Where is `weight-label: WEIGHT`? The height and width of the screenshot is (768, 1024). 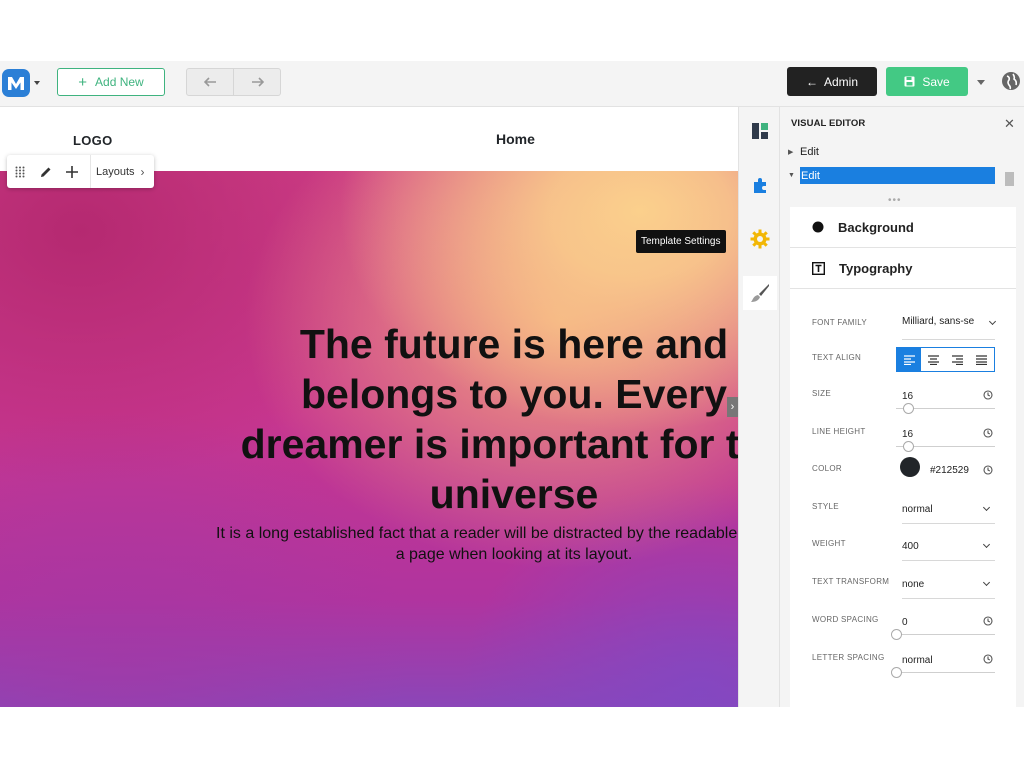
weight-label: WEIGHT is located at coordinates (829, 543).